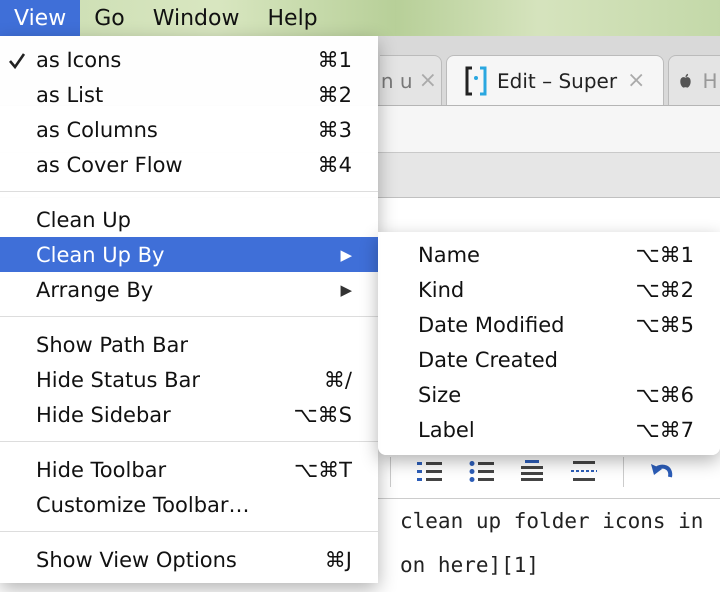  What do you see at coordinates (109, 18) in the screenshot?
I see `menu-title: Go` at bounding box center [109, 18].